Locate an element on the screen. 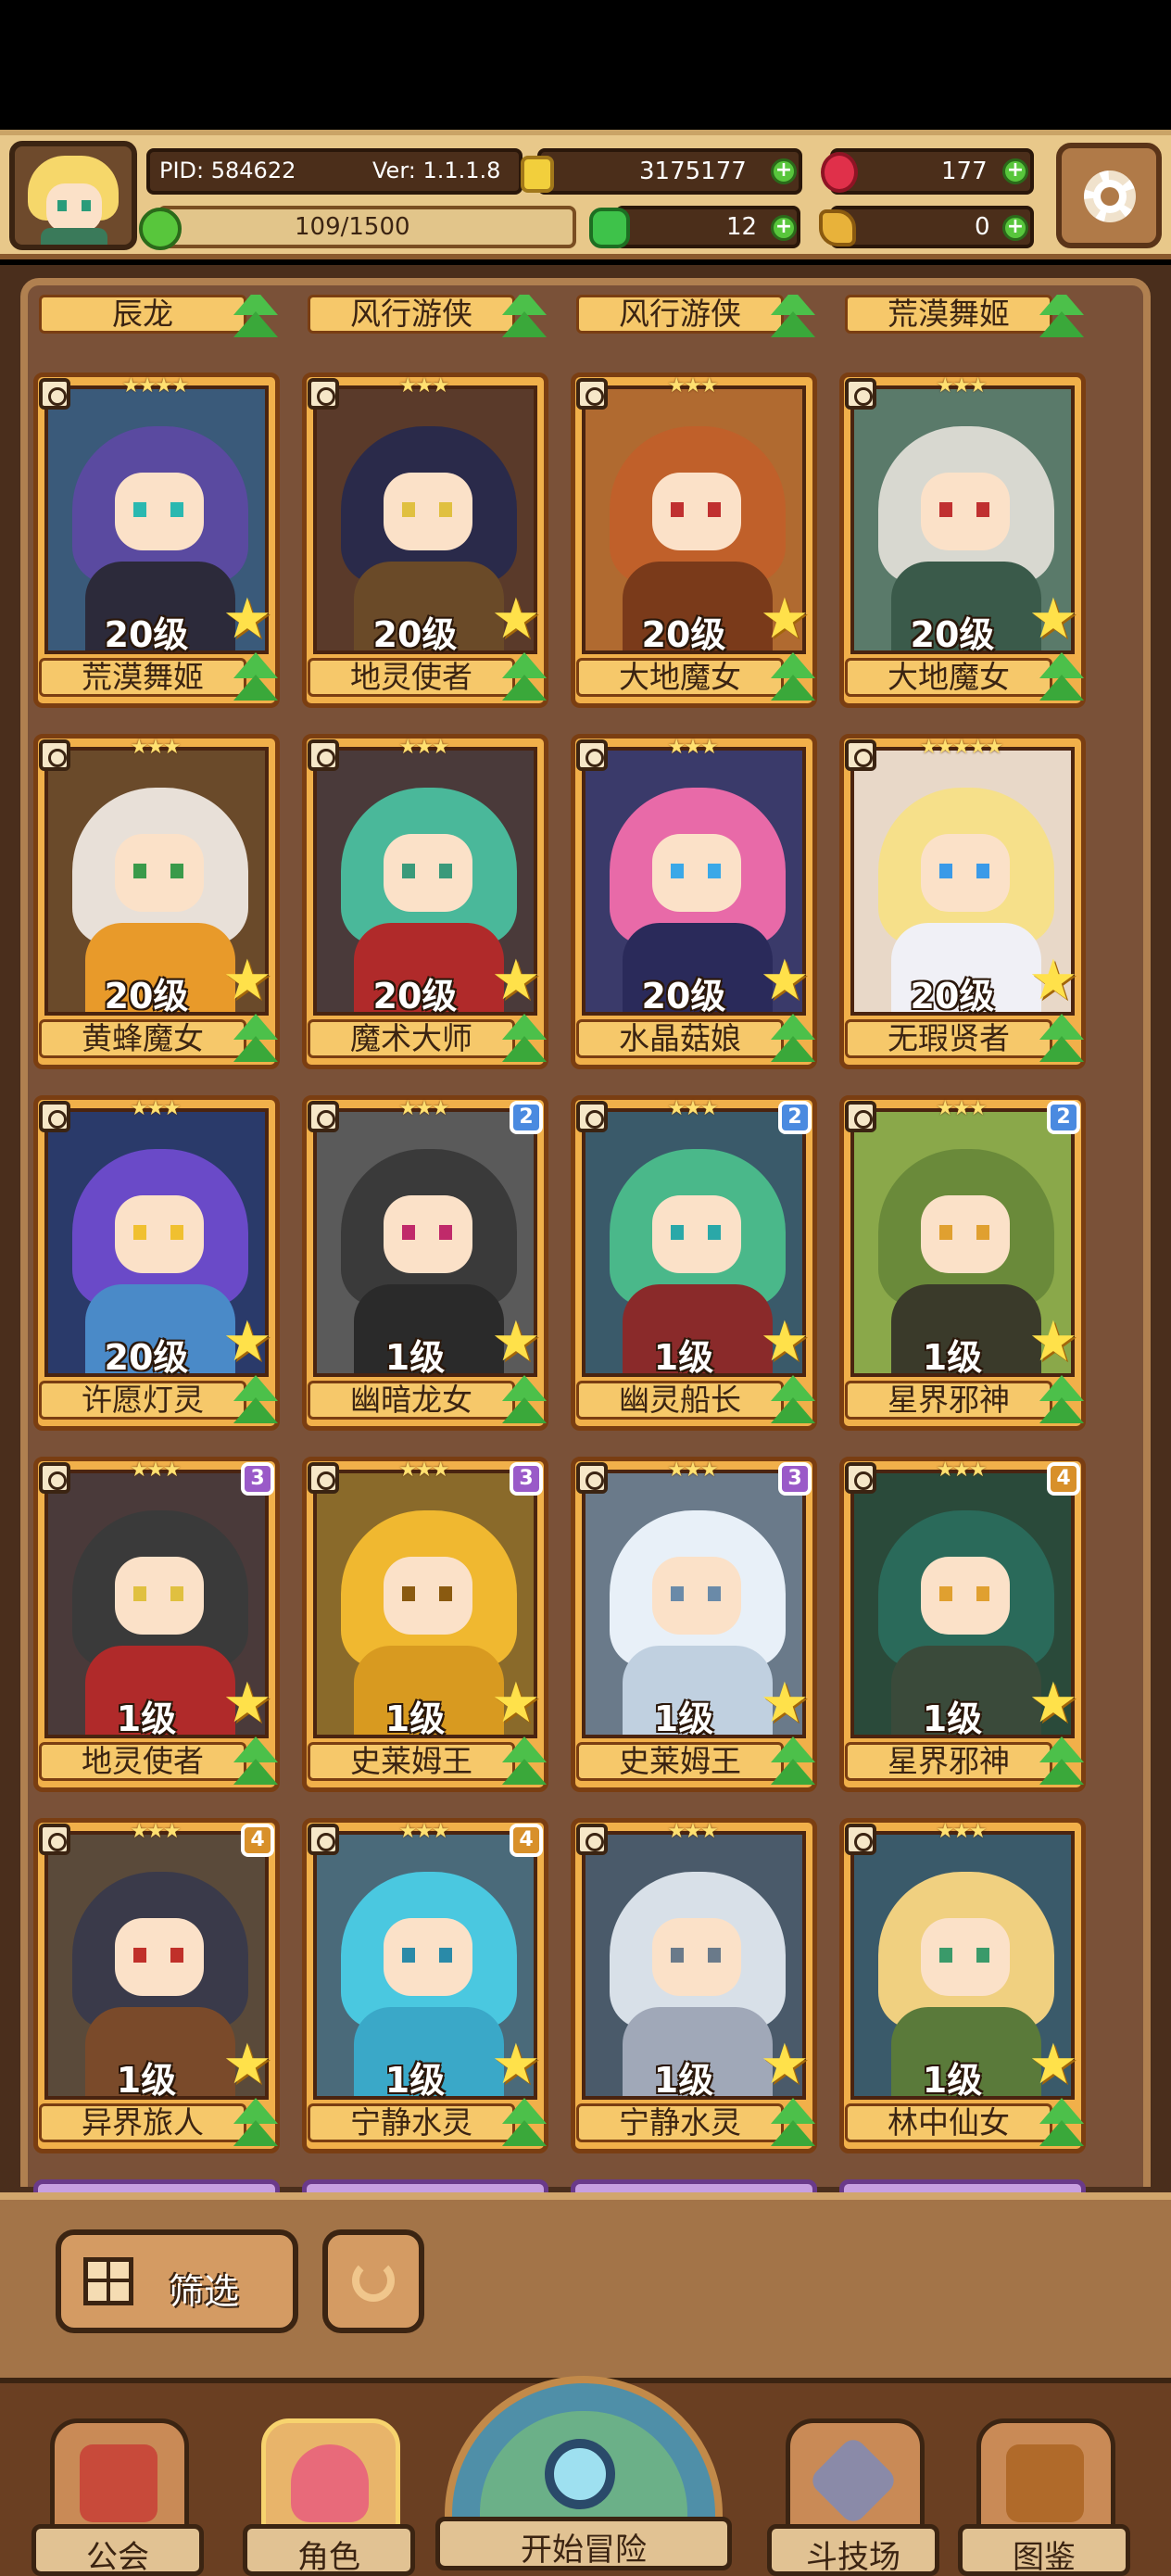  card-name: 史莱姆王 is located at coordinates (680, 1761).